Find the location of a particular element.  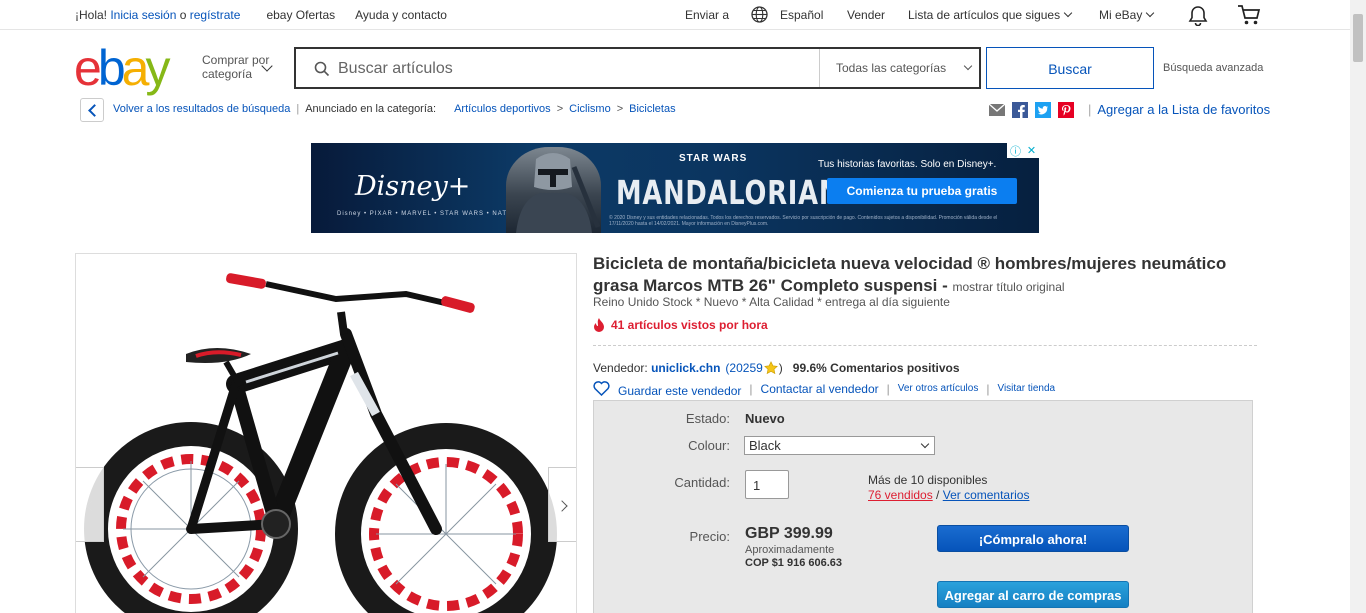

sell-label: Vender is located at coordinates (866, 15).